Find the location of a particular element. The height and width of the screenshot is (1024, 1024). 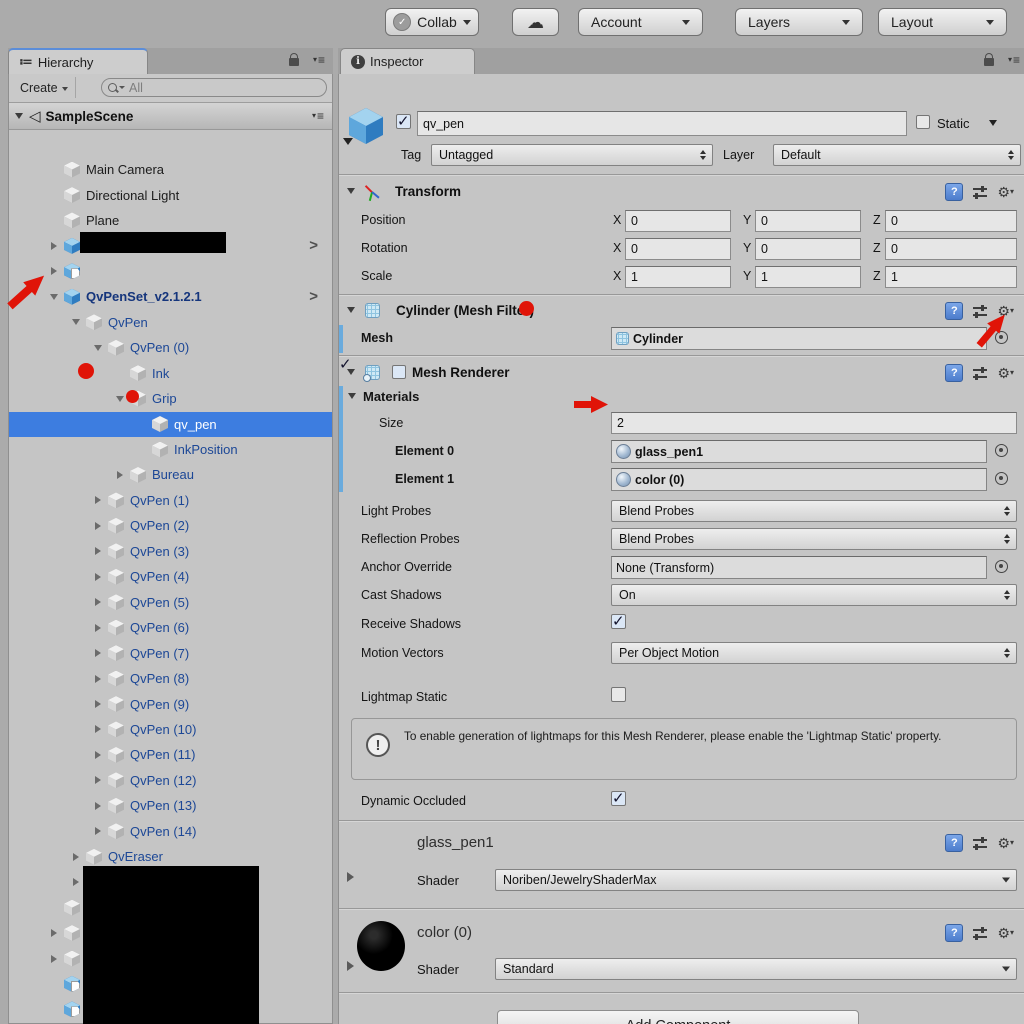

scale-z-field: 1 is located at coordinates (951, 277).